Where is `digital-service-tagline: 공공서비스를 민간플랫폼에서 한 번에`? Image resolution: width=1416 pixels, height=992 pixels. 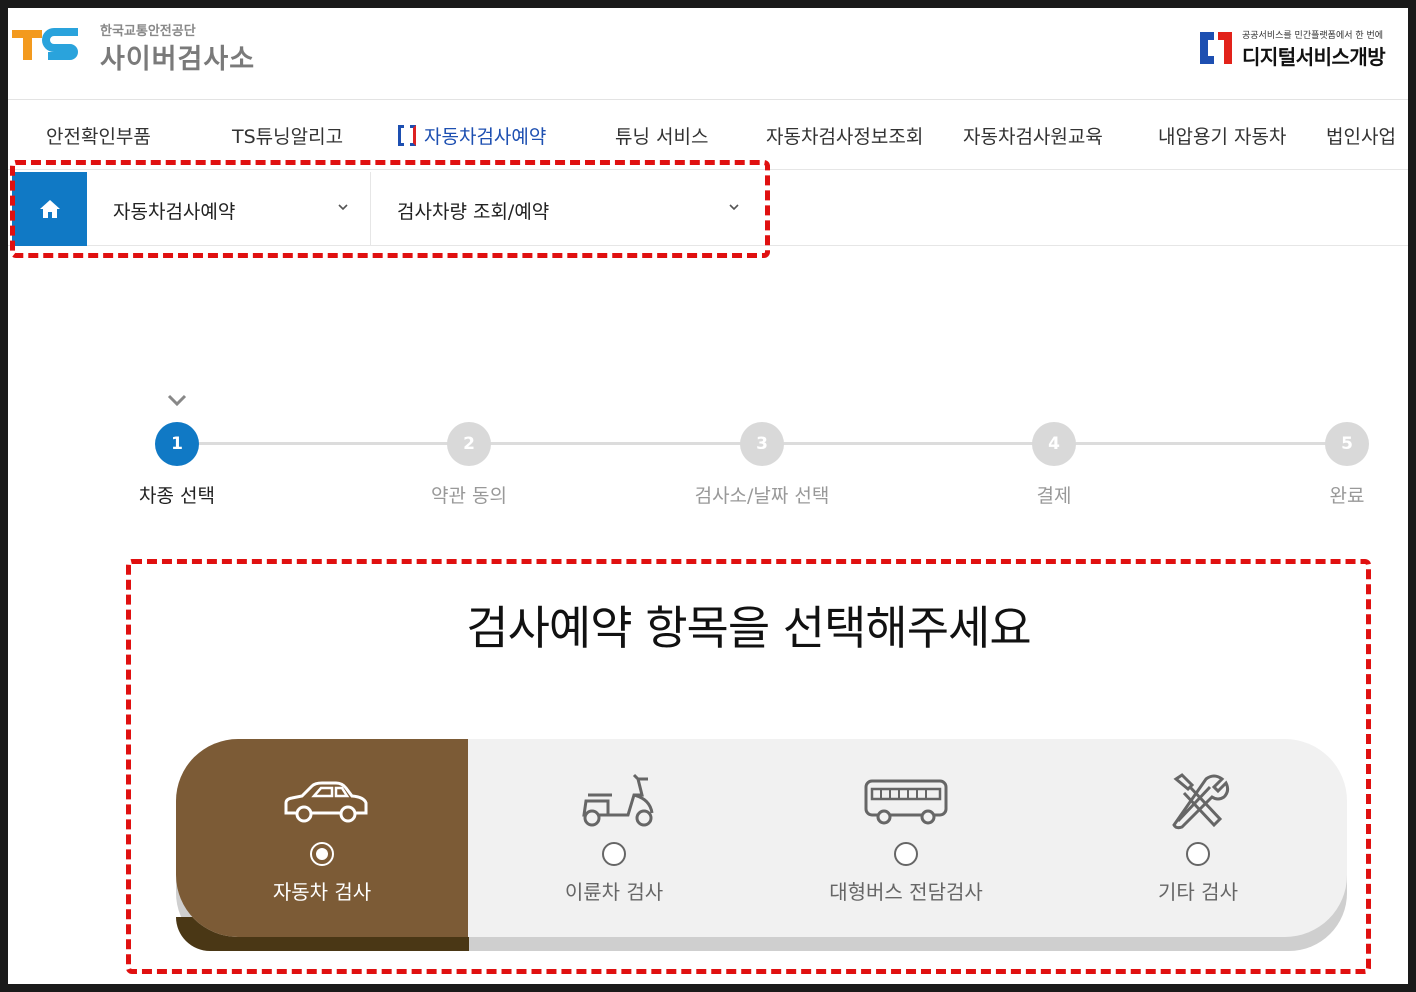
digital-service-tagline: 공공서비스를 민간플랫폼에서 한 번에 is located at coordinates (1313, 36).